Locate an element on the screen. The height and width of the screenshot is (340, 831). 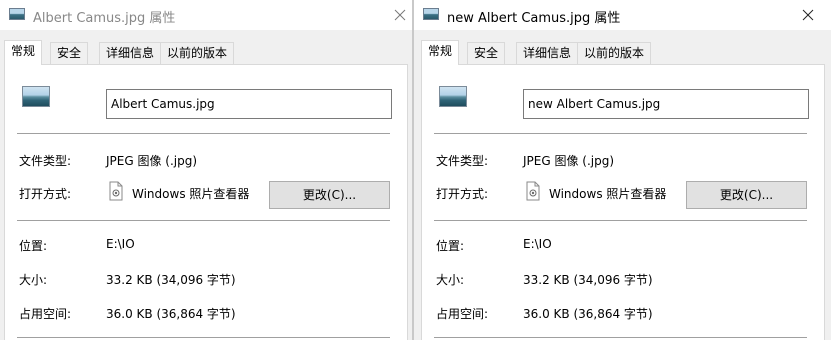
window-title: Albert Camus.jpg 属性 is located at coordinates (104, 18).